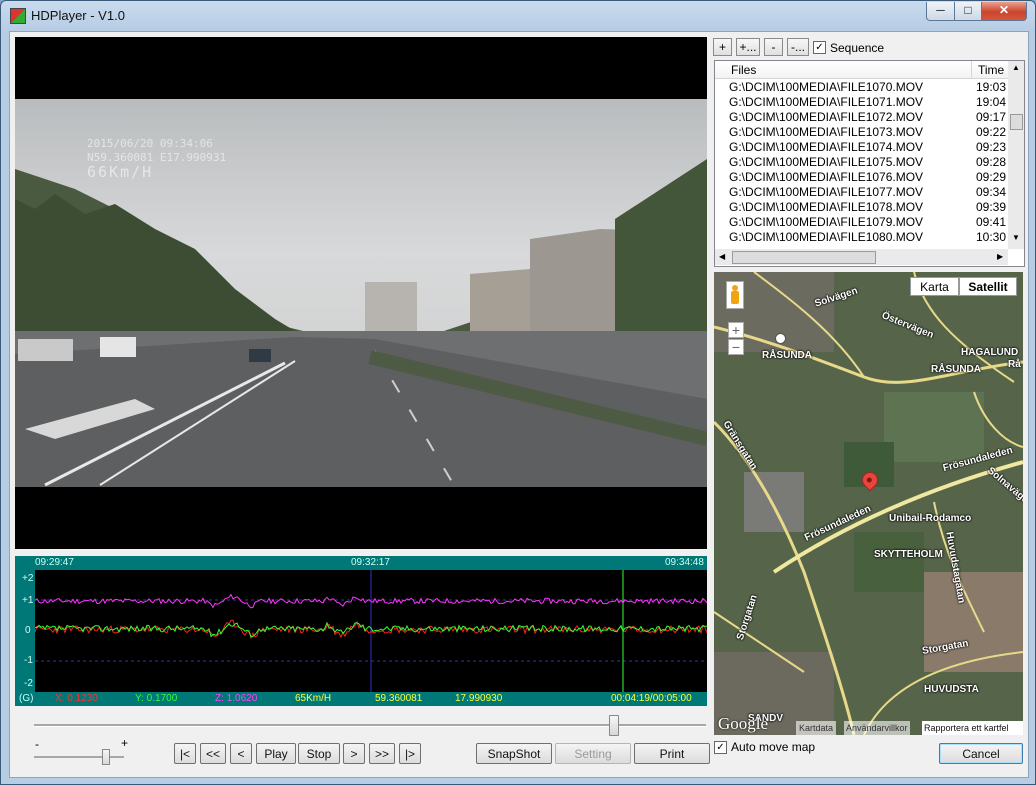  Describe the element at coordinates (990, 352) in the screenshot. I see `map-label-hagalund: HAGALUND` at that location.